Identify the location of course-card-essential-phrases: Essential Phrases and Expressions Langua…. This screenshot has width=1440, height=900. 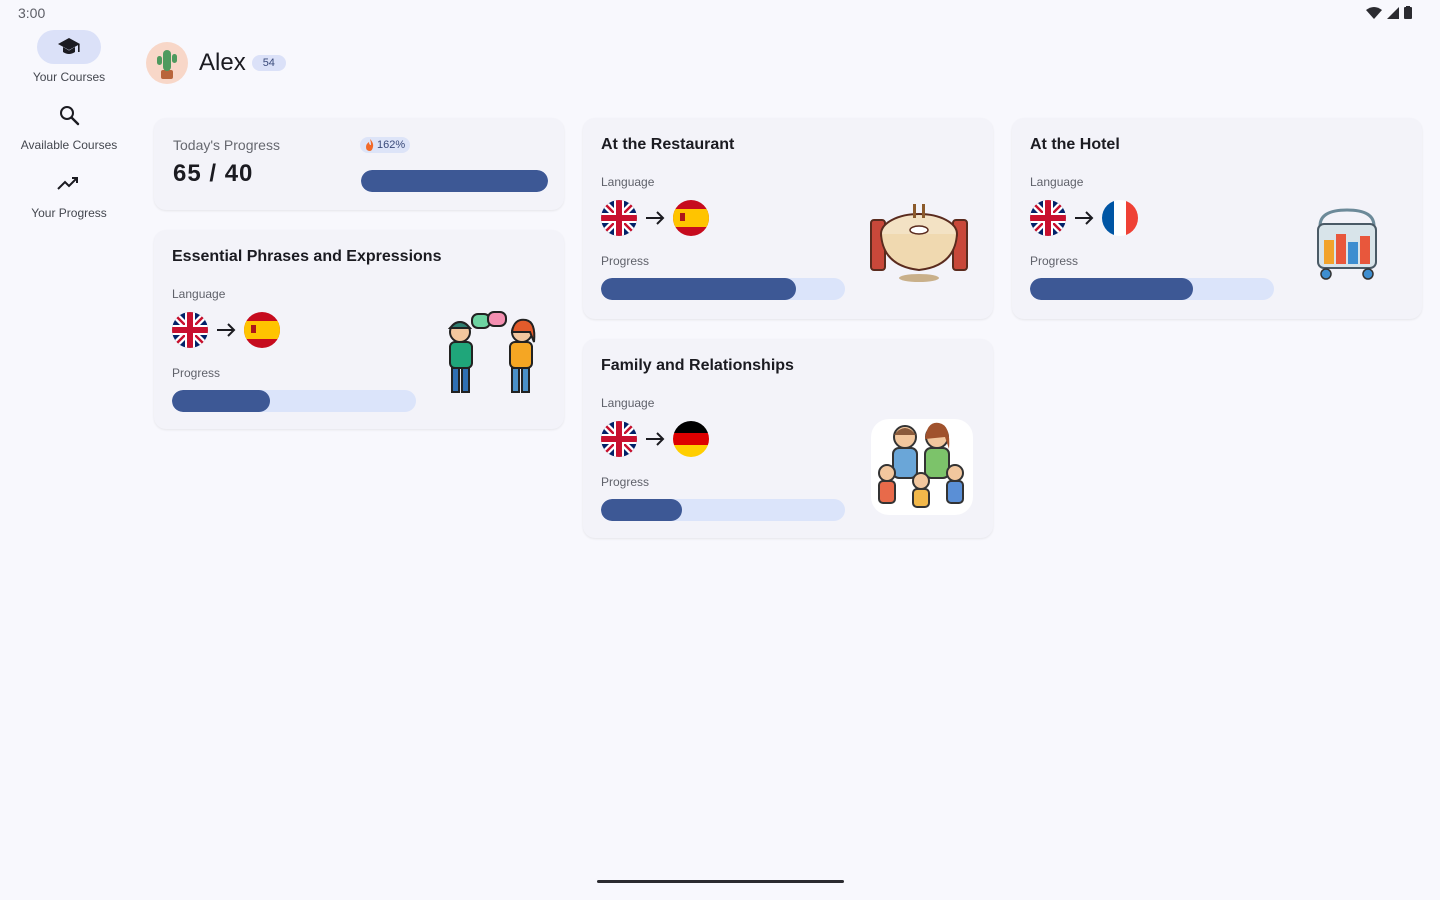
(359, 329).